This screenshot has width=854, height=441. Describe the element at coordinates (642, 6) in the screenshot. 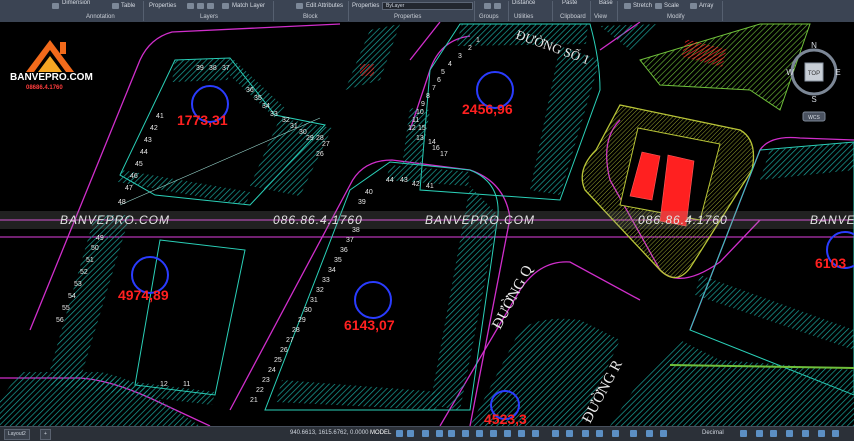

I see `stretch-button: Stretch` at that location.